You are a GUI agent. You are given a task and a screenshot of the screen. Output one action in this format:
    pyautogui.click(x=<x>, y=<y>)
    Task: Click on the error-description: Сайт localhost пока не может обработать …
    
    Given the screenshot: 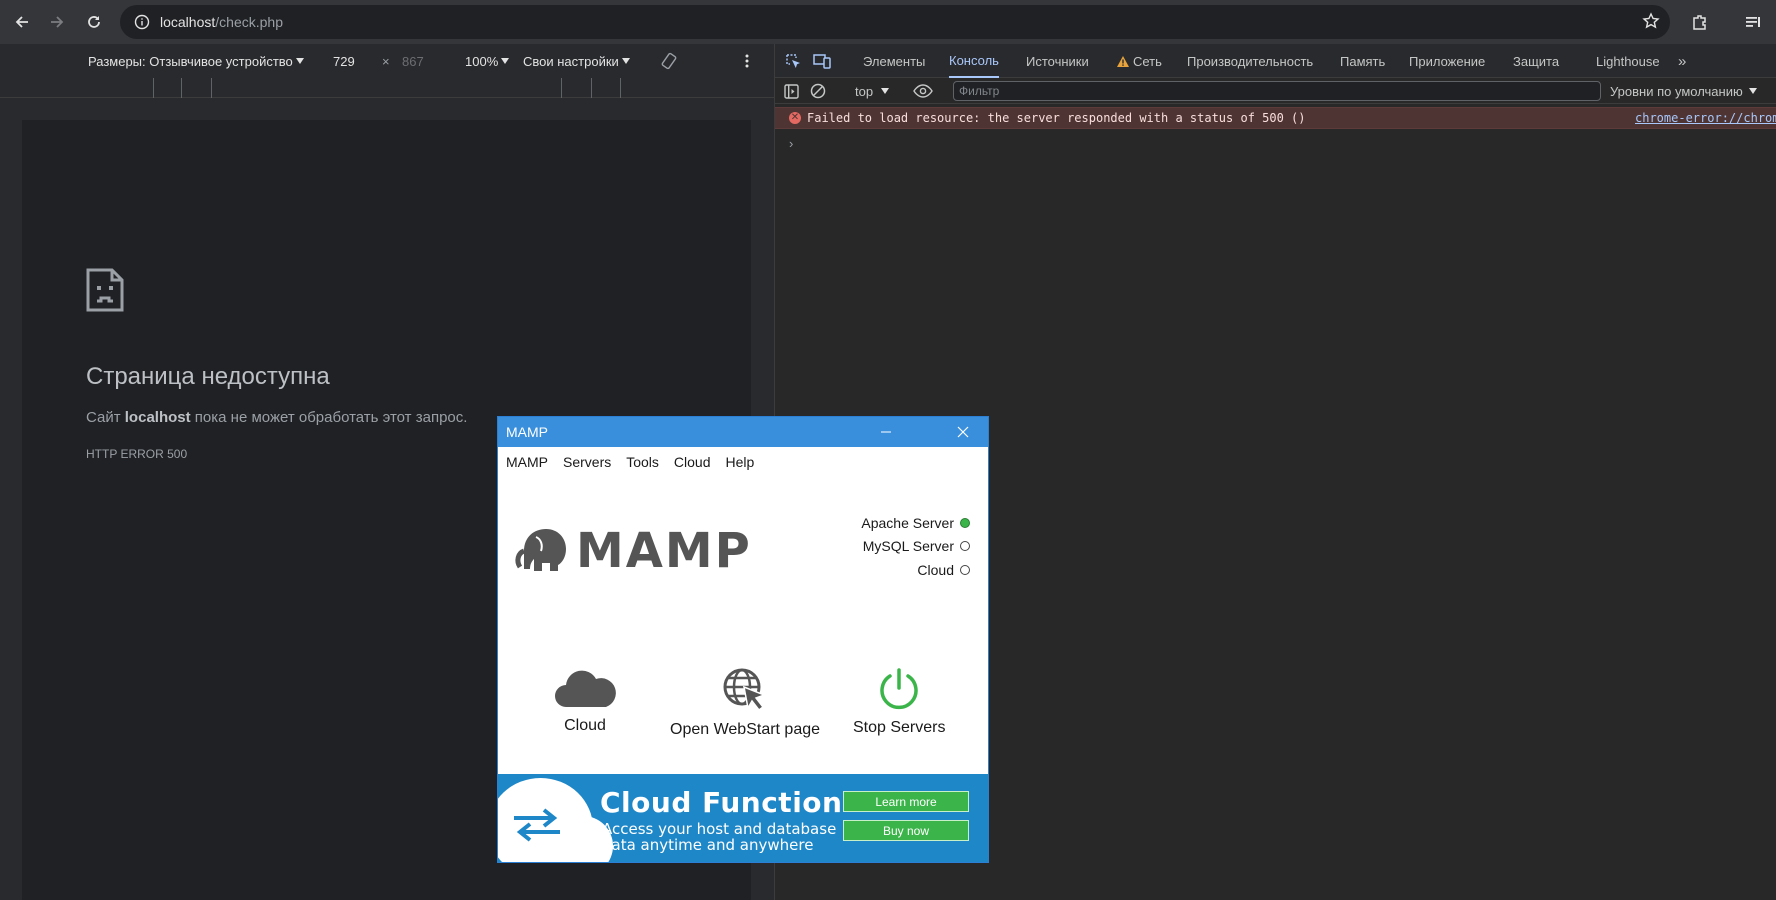 What is the action you would take?
    pyautogui.click(x=276, y=417)
    